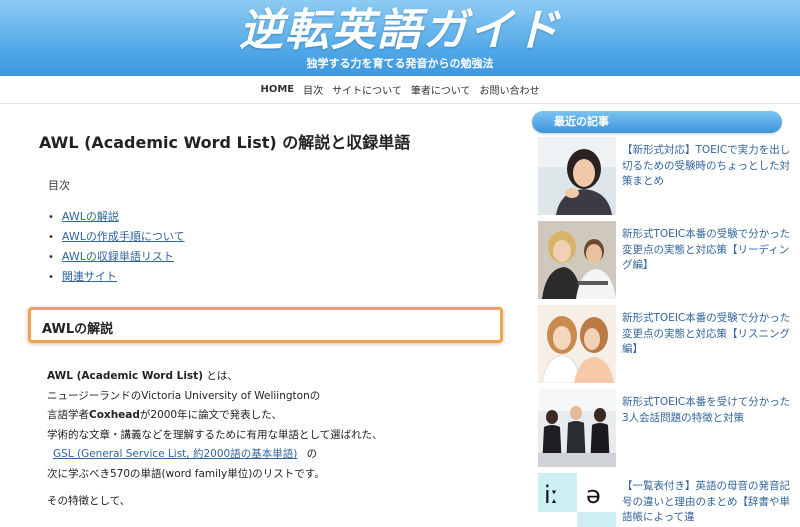  What do you see at coordinates (657, 122) in the screenshot?
I see `recent-posts-heading: 最近の記事` at bounding box center [657, 122].